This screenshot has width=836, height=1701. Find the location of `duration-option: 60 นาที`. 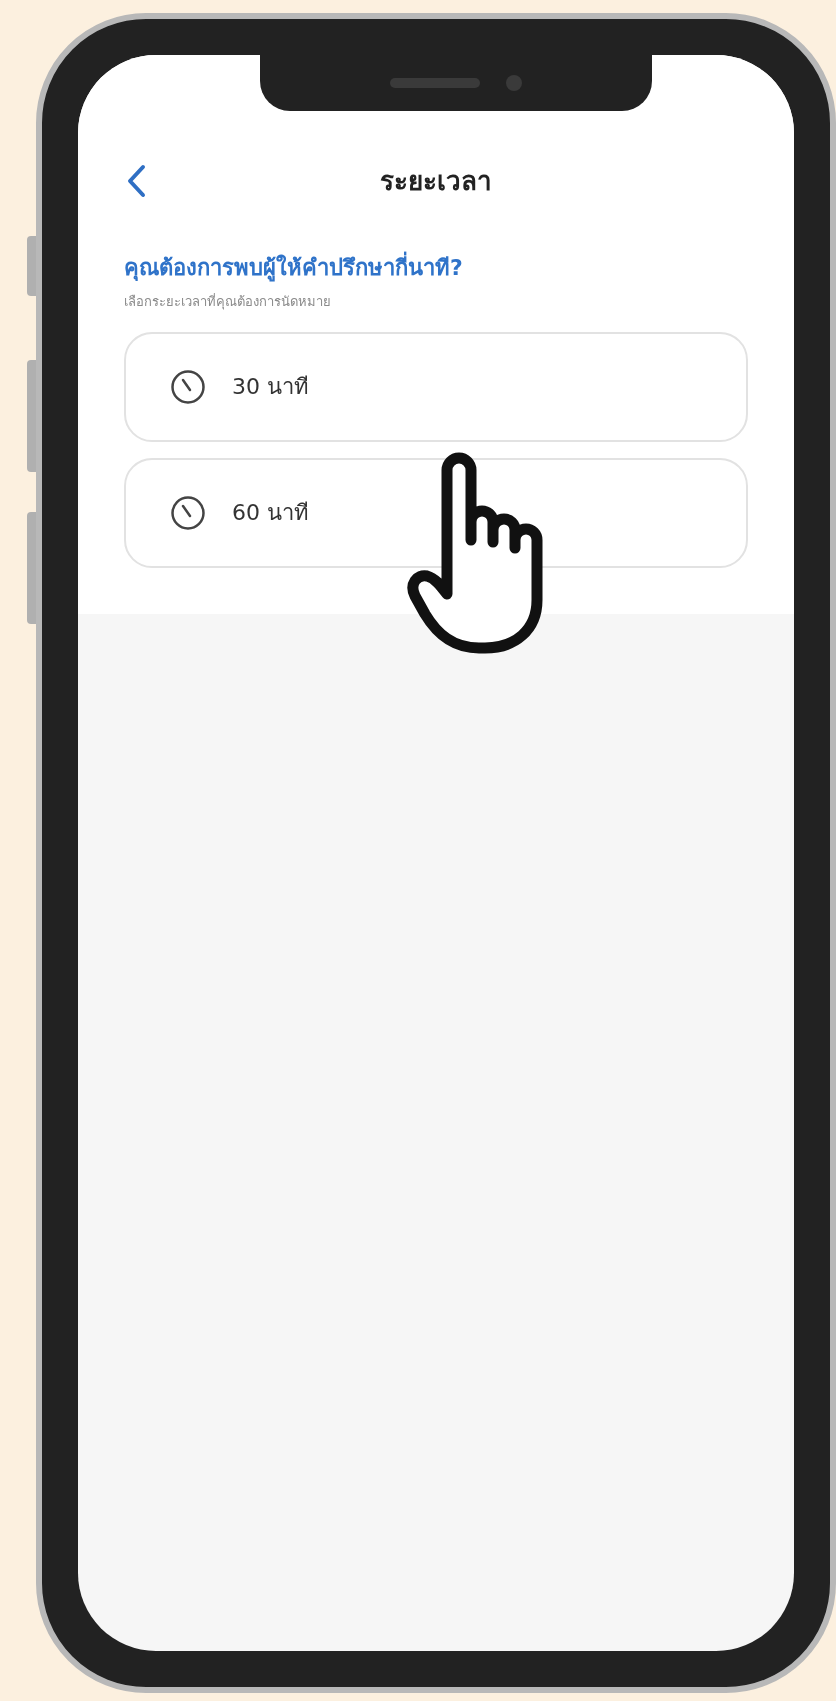

duration-option: 60 นาที is located at coordinates (436, 512).